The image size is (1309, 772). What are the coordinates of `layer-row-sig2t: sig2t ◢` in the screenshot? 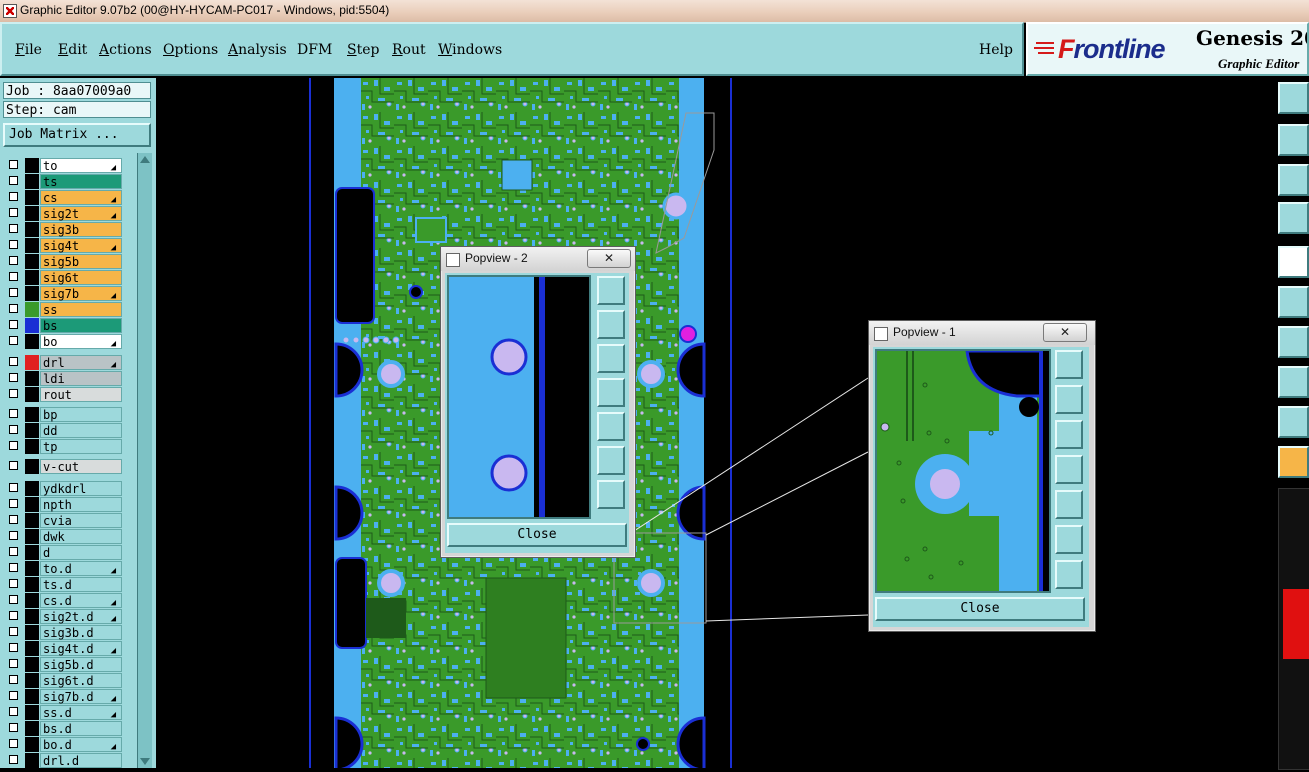 It's located at (65, 213).